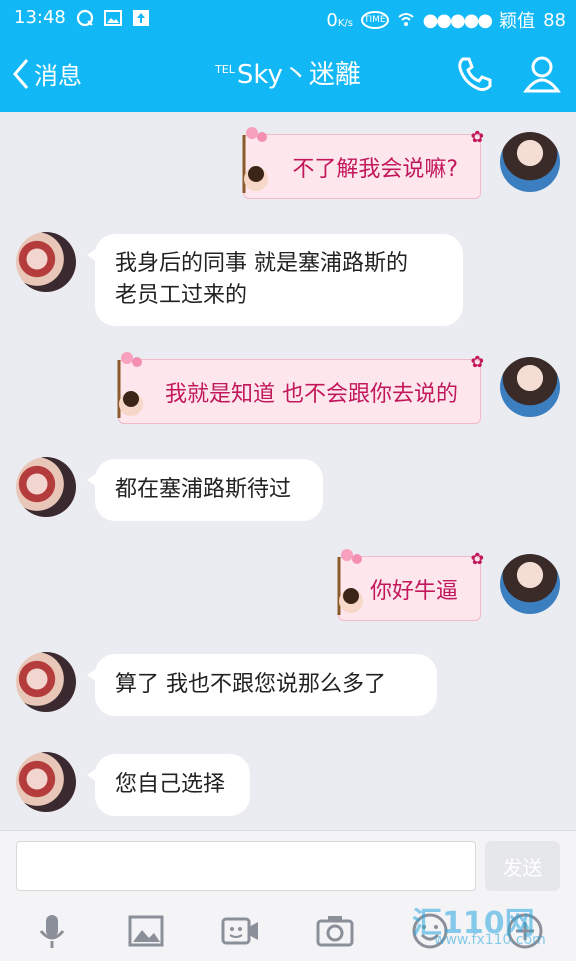 This screenshot has height=961, width=576. I want to click on message-bubble-sent: ✿ 你好牛逼, so click(410, 585).